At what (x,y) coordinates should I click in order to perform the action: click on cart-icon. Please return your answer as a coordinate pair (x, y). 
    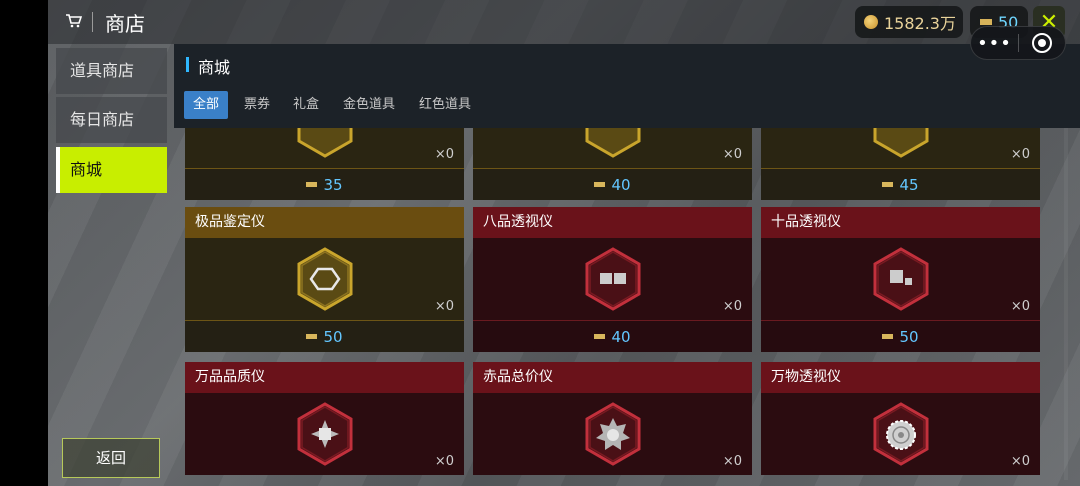
    Looking at the image, I should click on (74, 21).